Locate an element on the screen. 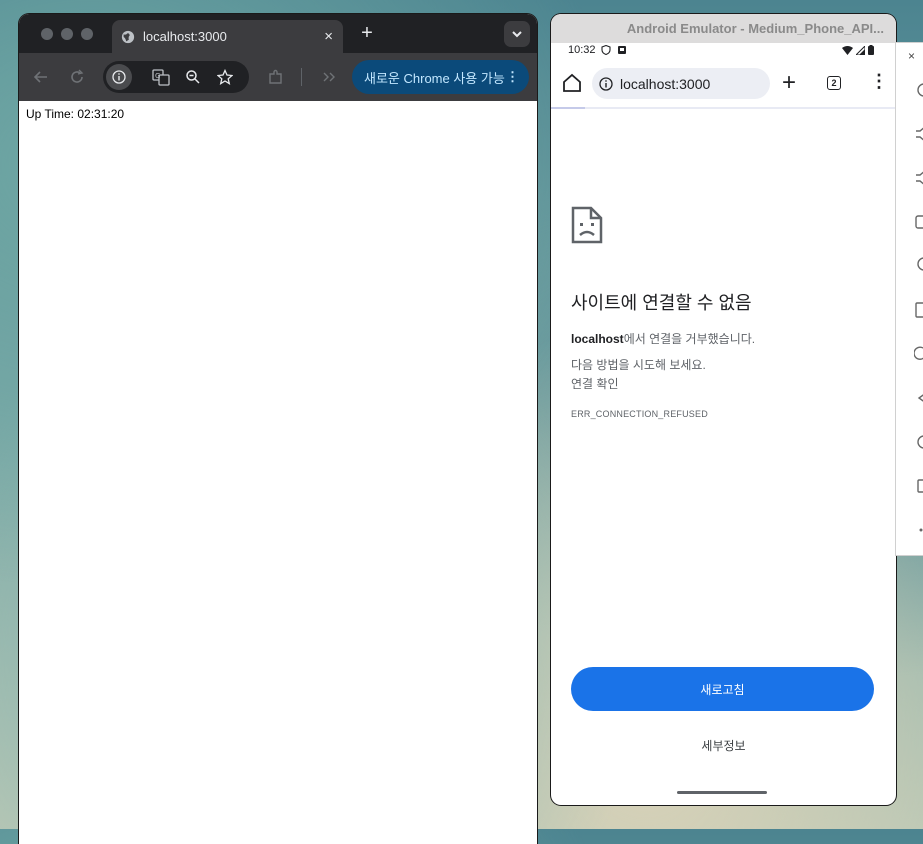 The width and height of the screenshot is (923, 844). back-arrow-icon is located at coordinates (40, 77).